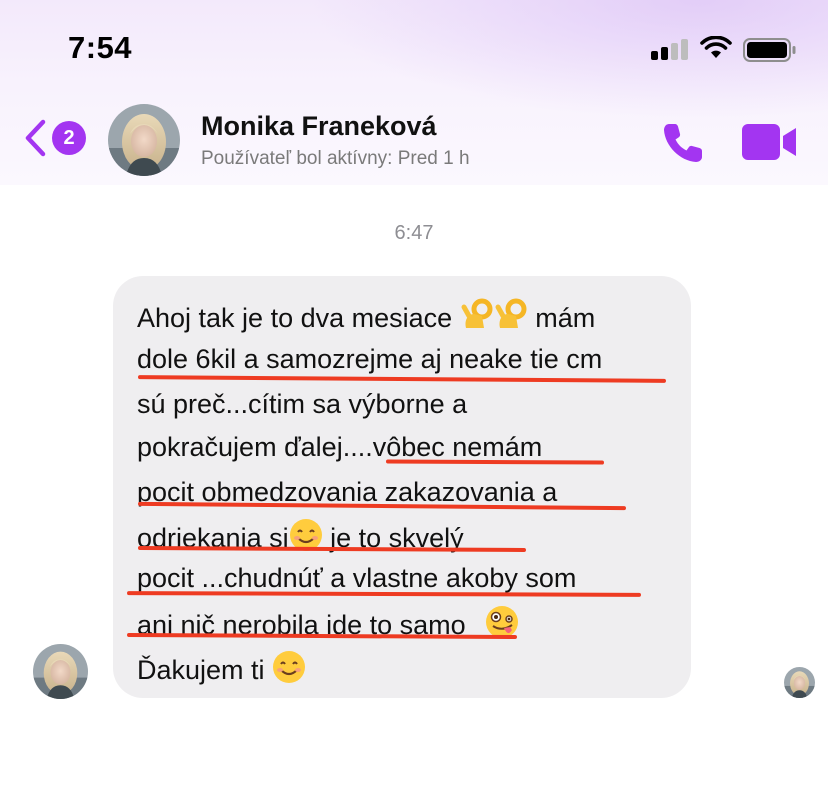 The width and height of the screenshot is (828, 810). I want to click on message-text: Ahoj tak je to dva mesiace, so click(295, 318).